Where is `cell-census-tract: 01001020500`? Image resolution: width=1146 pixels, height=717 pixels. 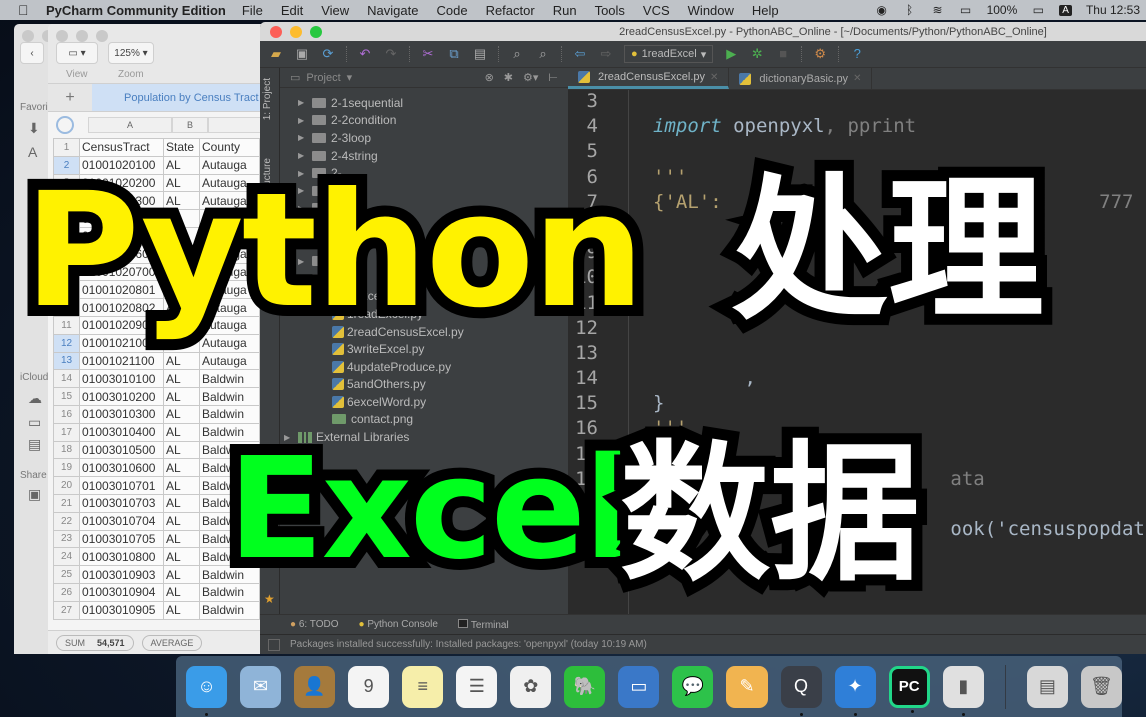
cell-census-tract: 01001020500 is located at coordinates (121, 236).